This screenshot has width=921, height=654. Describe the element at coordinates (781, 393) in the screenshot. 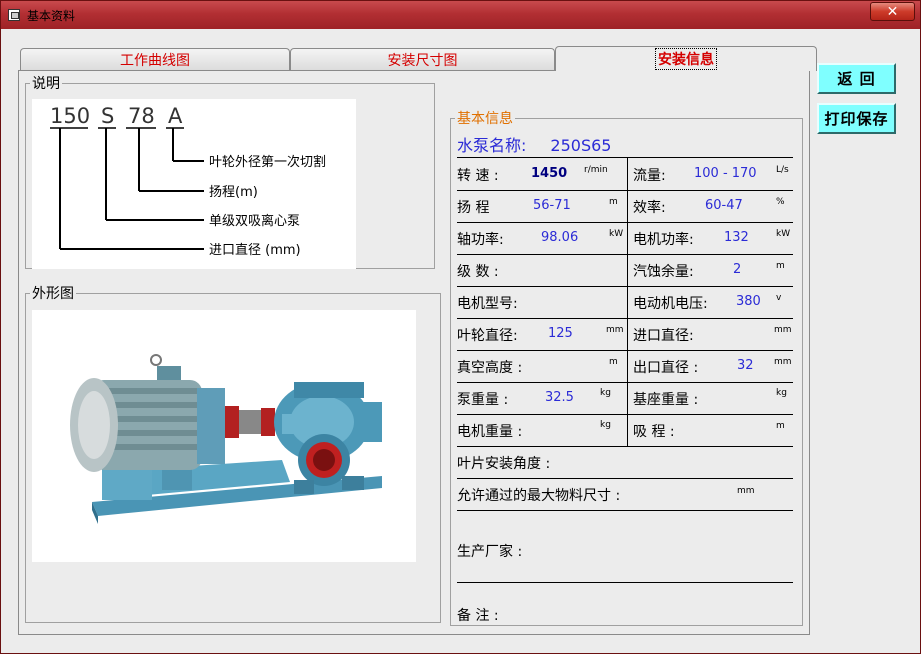

I see `base-weight-unit: kg` at that location.